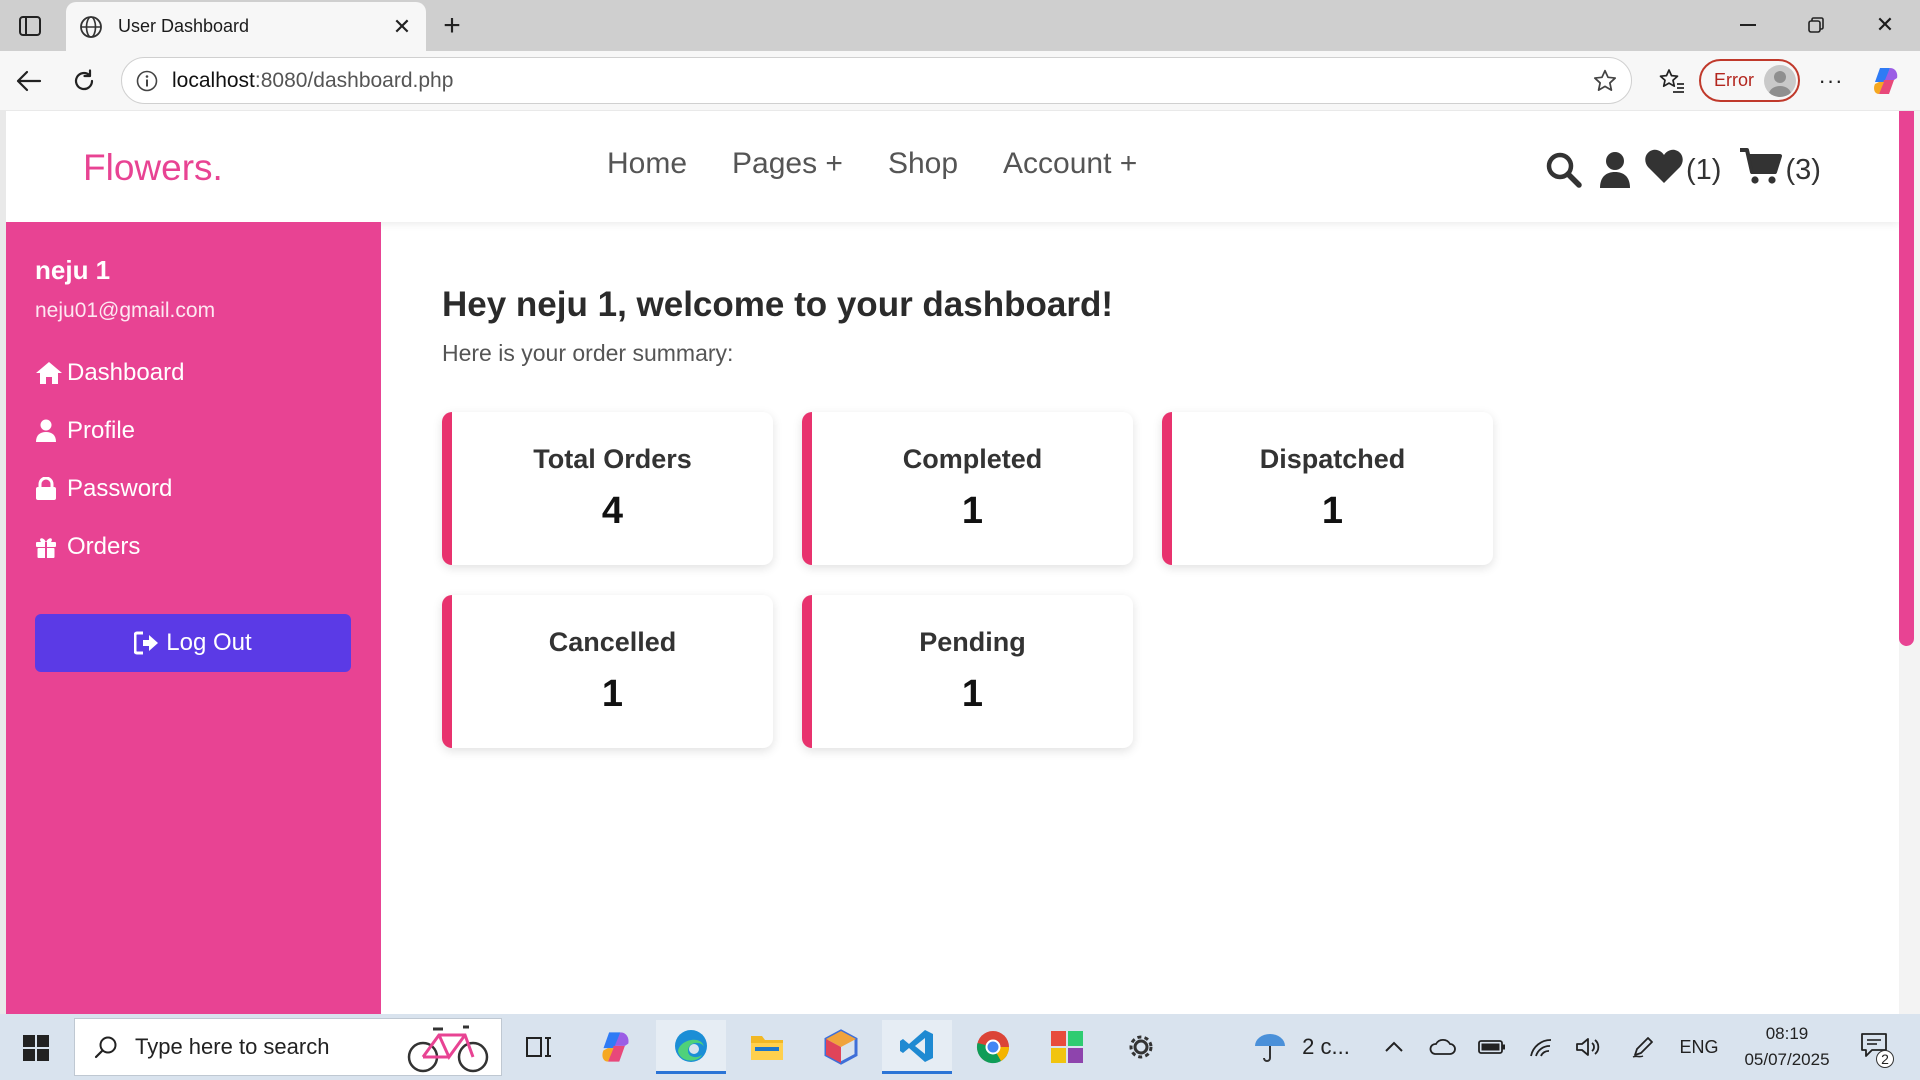 The height and width of the screenshot is (1080, 1920). Describe the element at coordinates (917, 1047) in the screenshot. I see `vscode-app-icon` at that location.